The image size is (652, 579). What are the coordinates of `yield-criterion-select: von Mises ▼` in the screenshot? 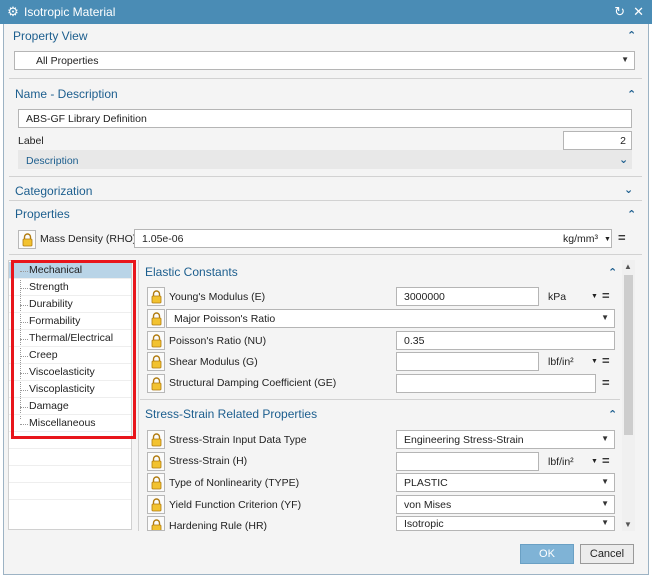 It's located at (505, 504).